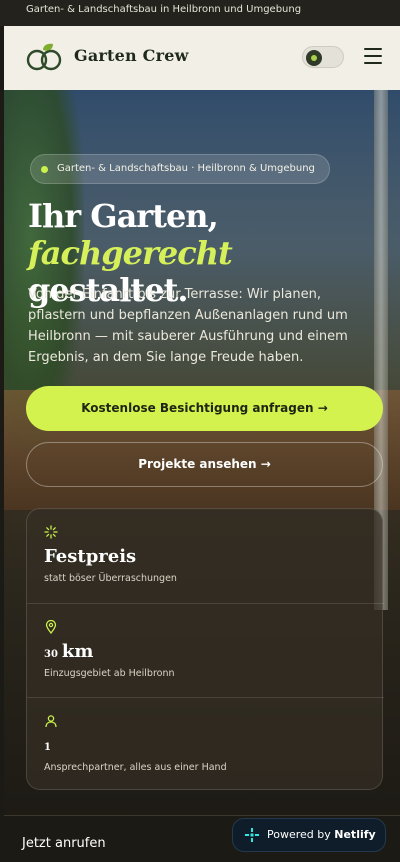  Describe the element at coordinates (64, 843) in the screenshot. I see `call-now-link: Jetzt anrufen` at that location.